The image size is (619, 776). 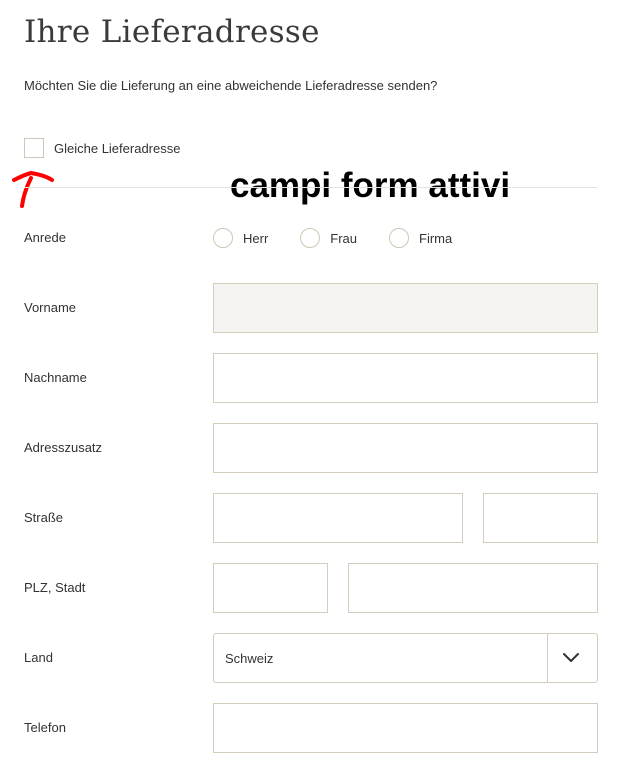 What do you see at coordinates (310, 187) in the screenshot?
I see `section-divider` at bounding box center [310, 187].